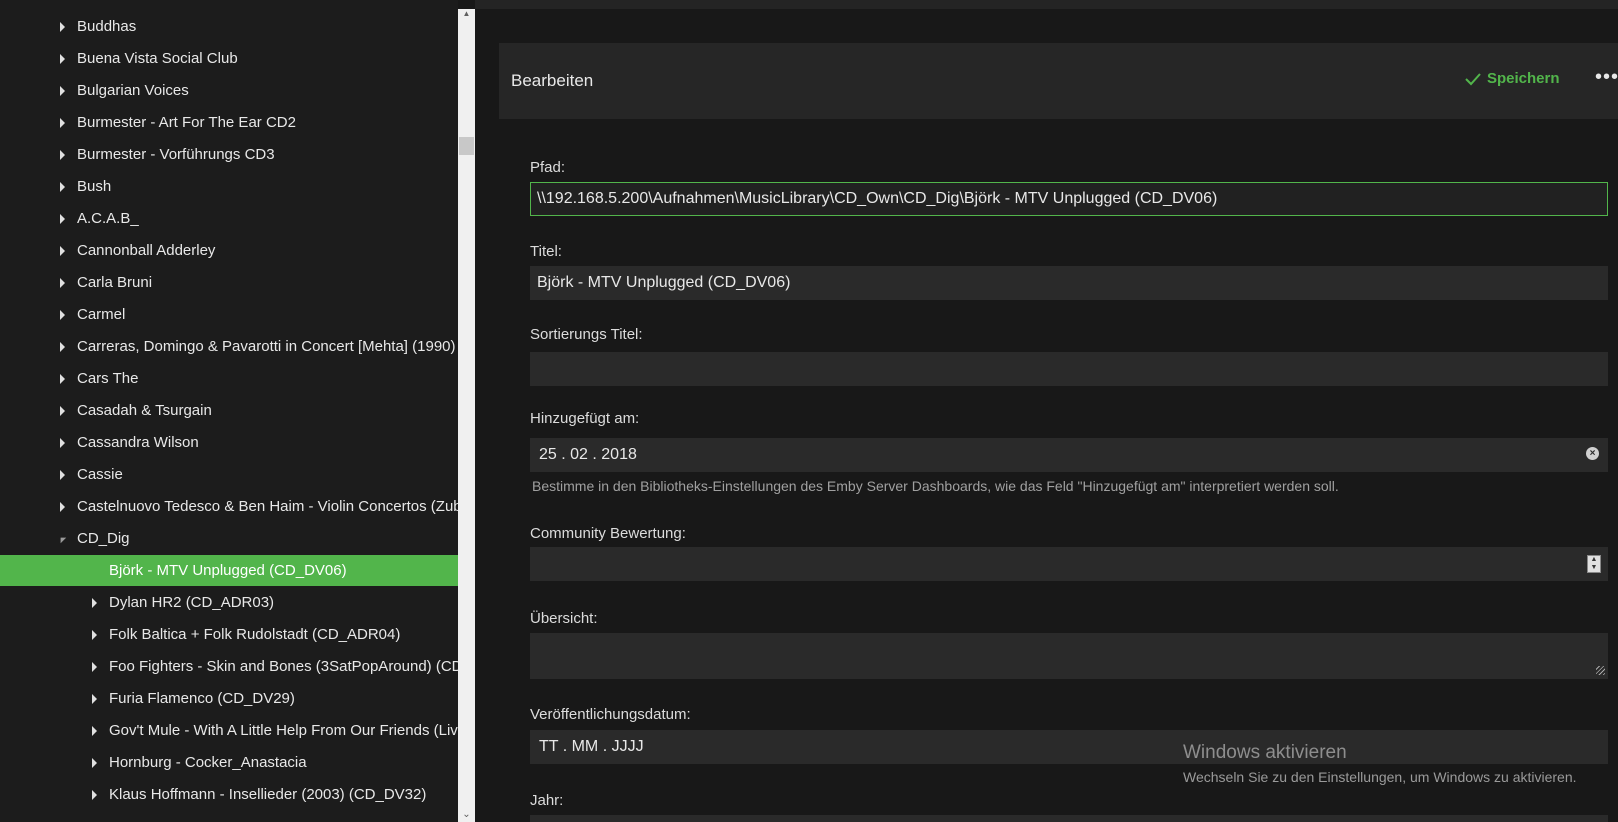 The image size is (1618, 822). I want to click on save-button: Speichern, so click(1512, 78).